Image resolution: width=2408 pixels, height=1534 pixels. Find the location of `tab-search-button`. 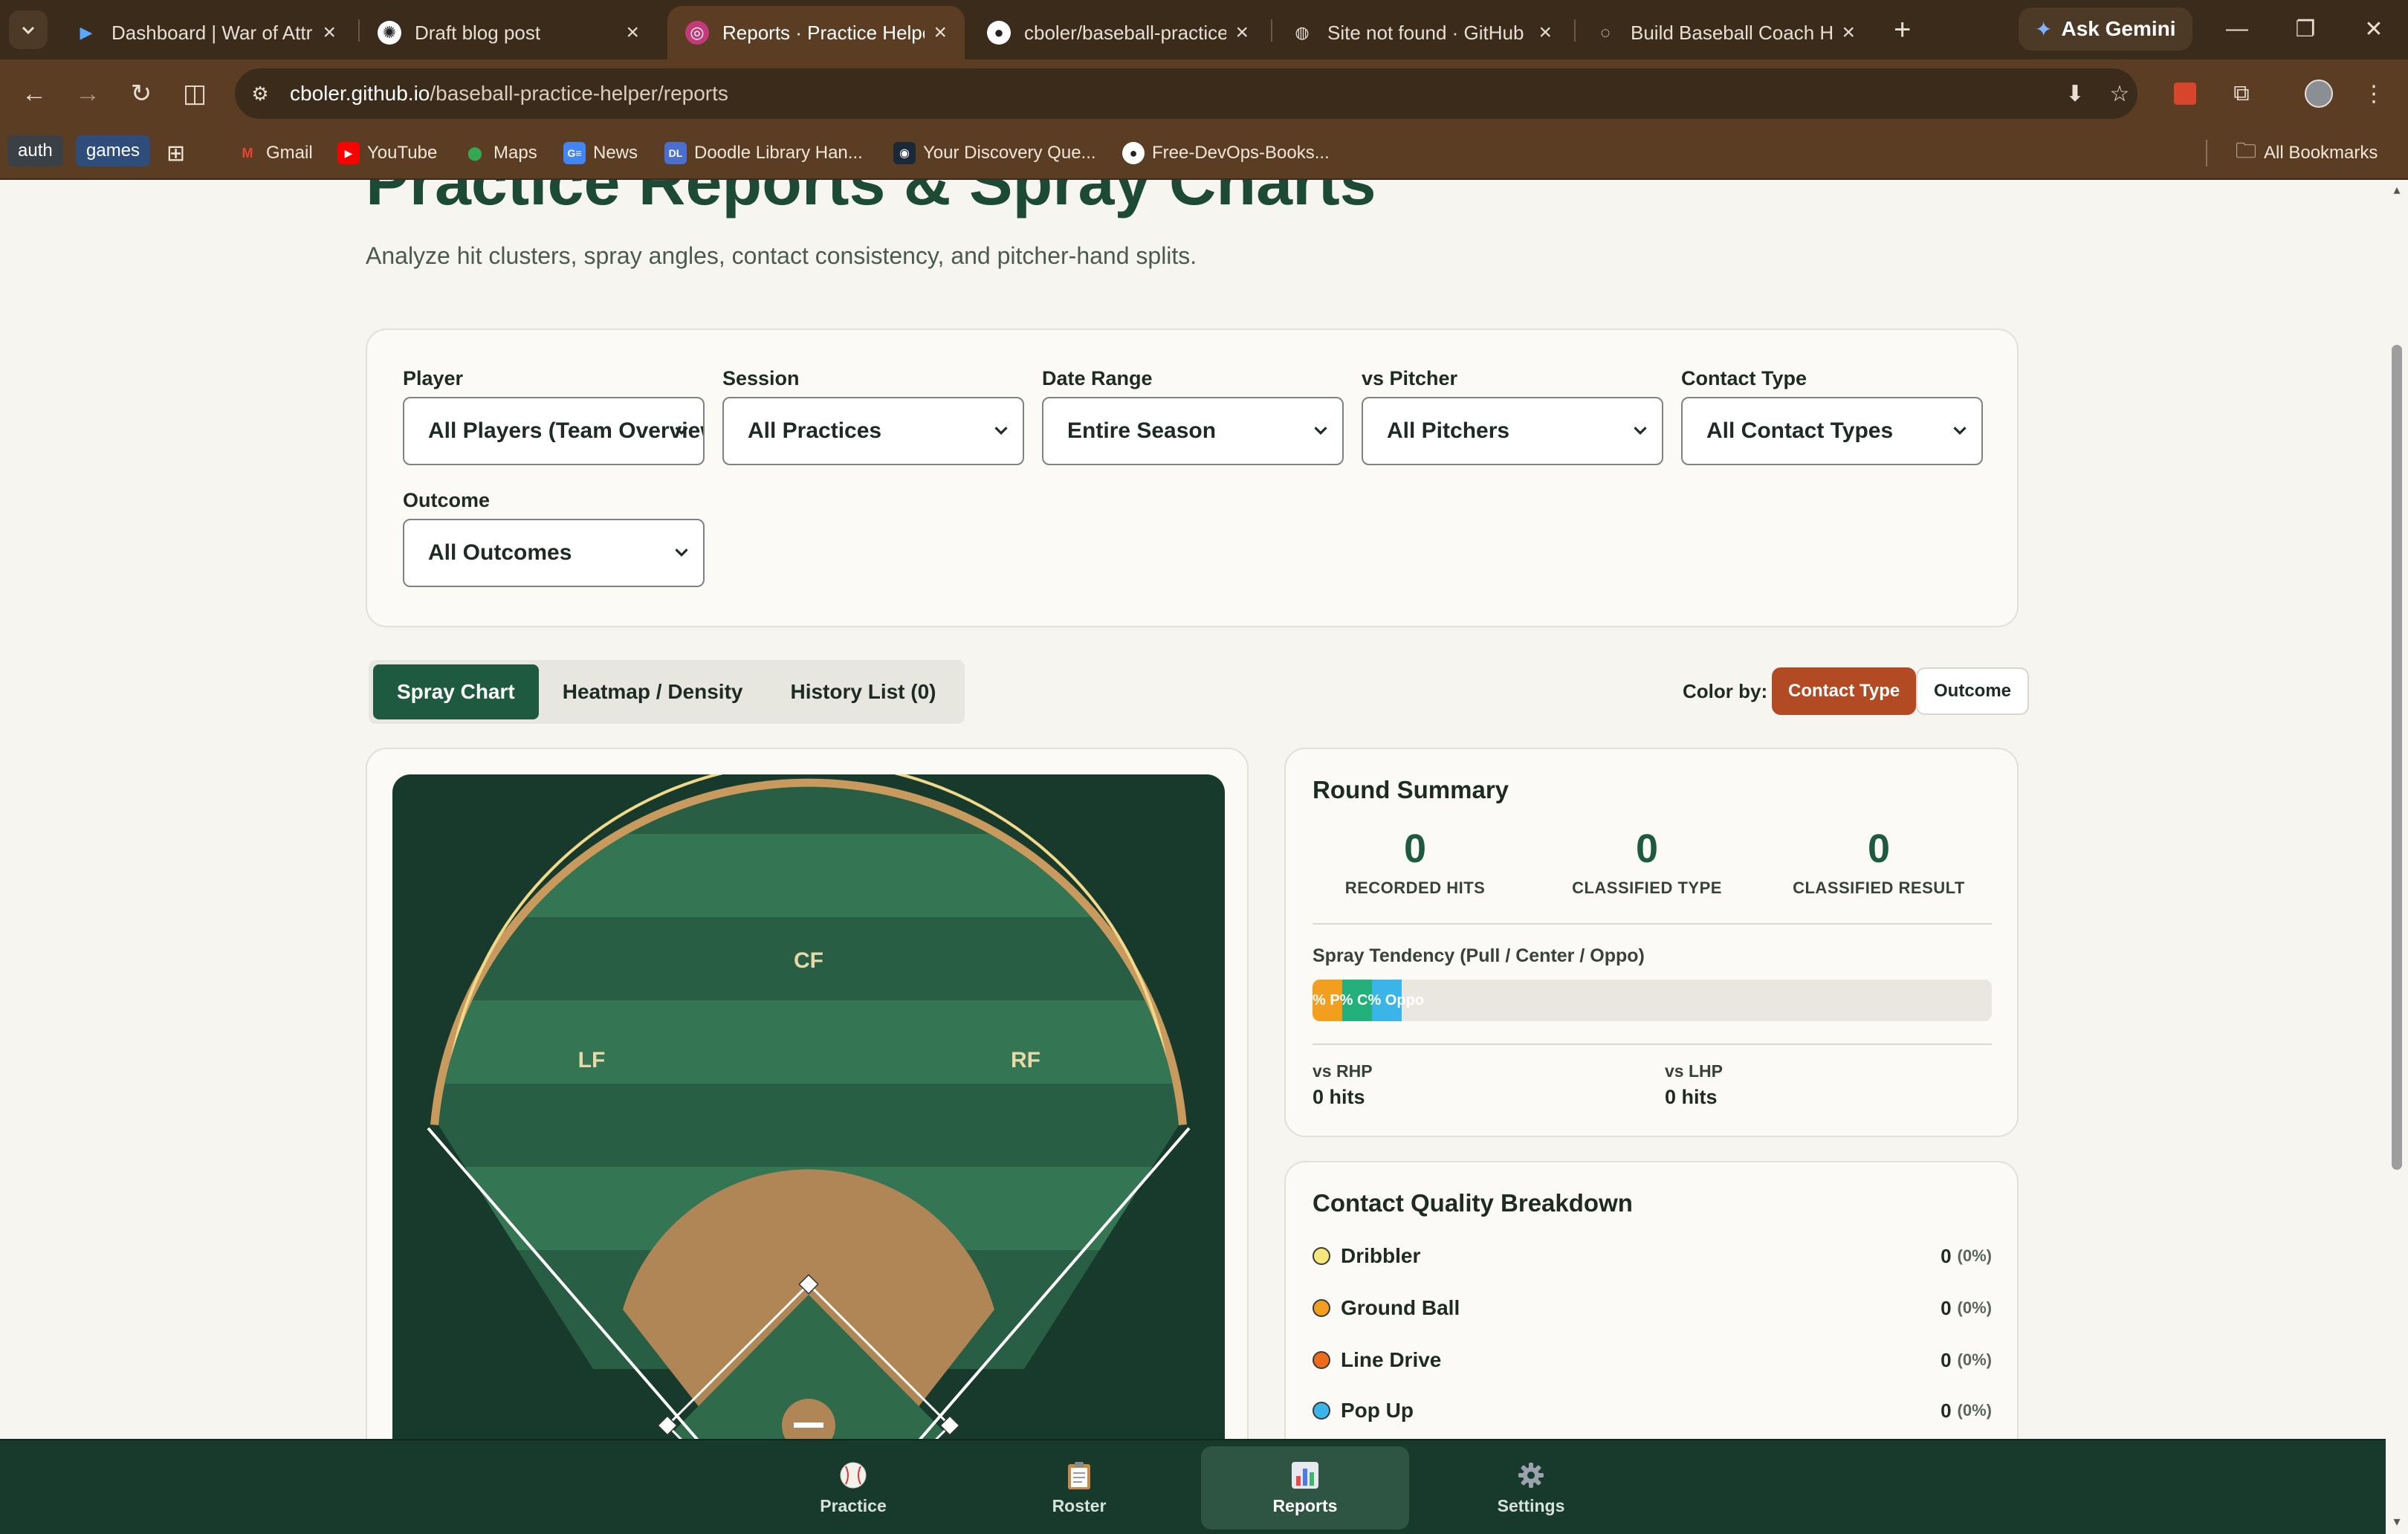

tab-search-button is located at coordinates (28, 29).